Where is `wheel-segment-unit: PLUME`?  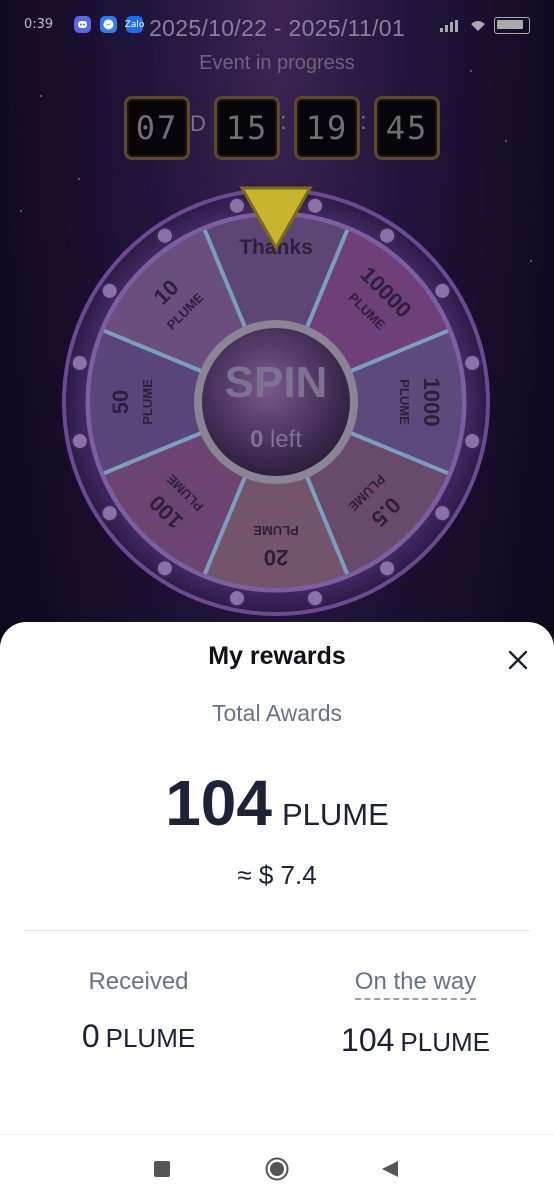
wheel-segment-unit: PLUME is located at coordinates (276, 530).